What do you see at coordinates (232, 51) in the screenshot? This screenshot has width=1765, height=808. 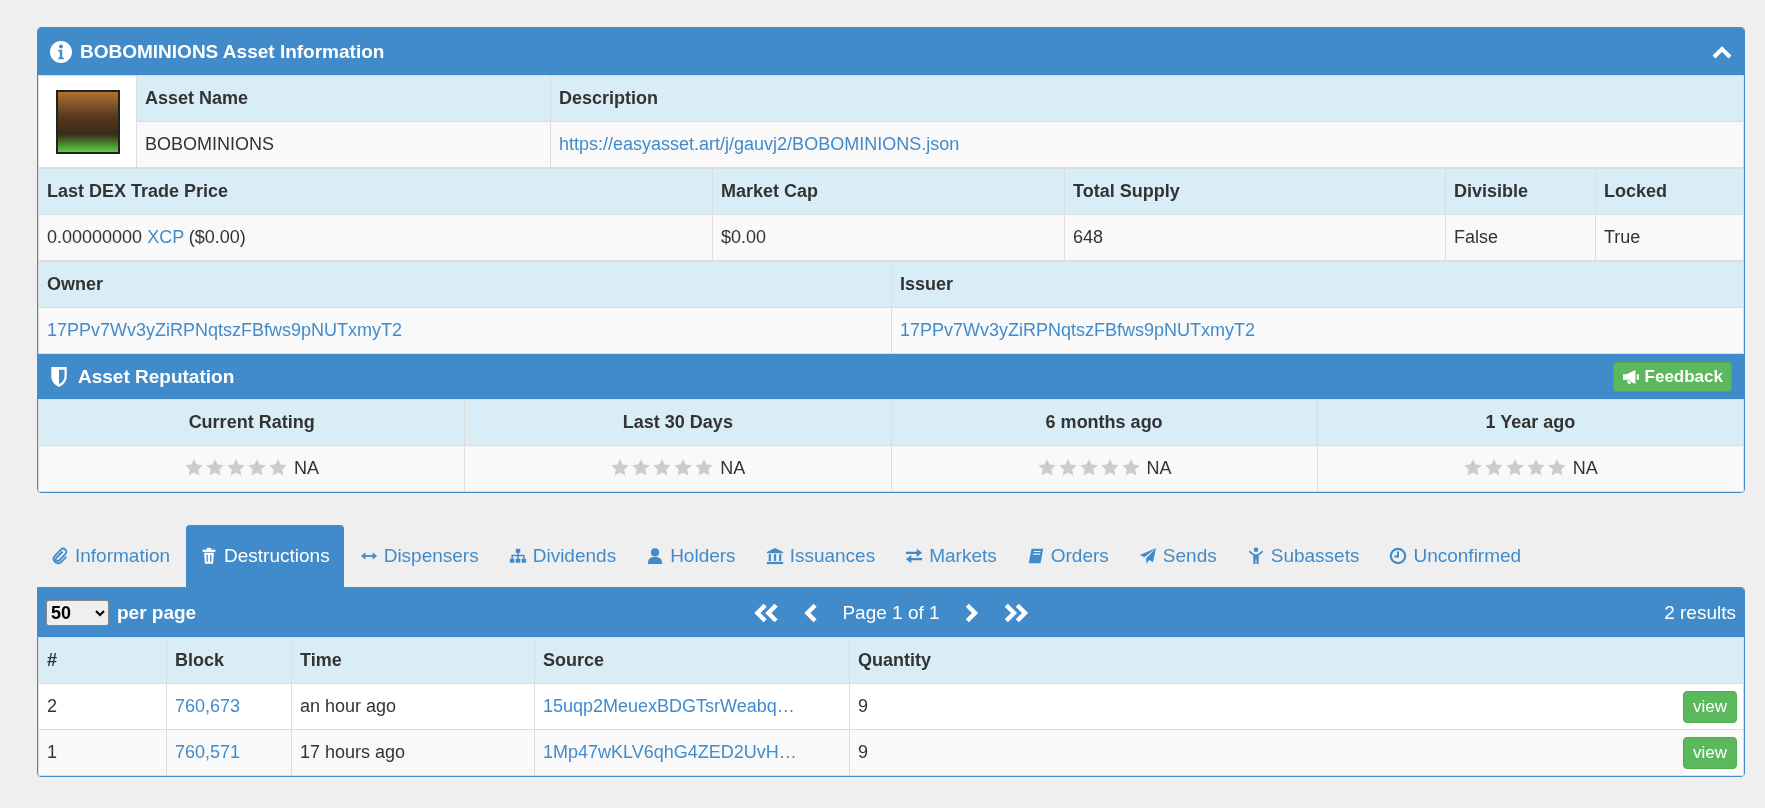 I see `panel-title: BOBOMINIONS Asset Information` at bounding box center [232, 51].